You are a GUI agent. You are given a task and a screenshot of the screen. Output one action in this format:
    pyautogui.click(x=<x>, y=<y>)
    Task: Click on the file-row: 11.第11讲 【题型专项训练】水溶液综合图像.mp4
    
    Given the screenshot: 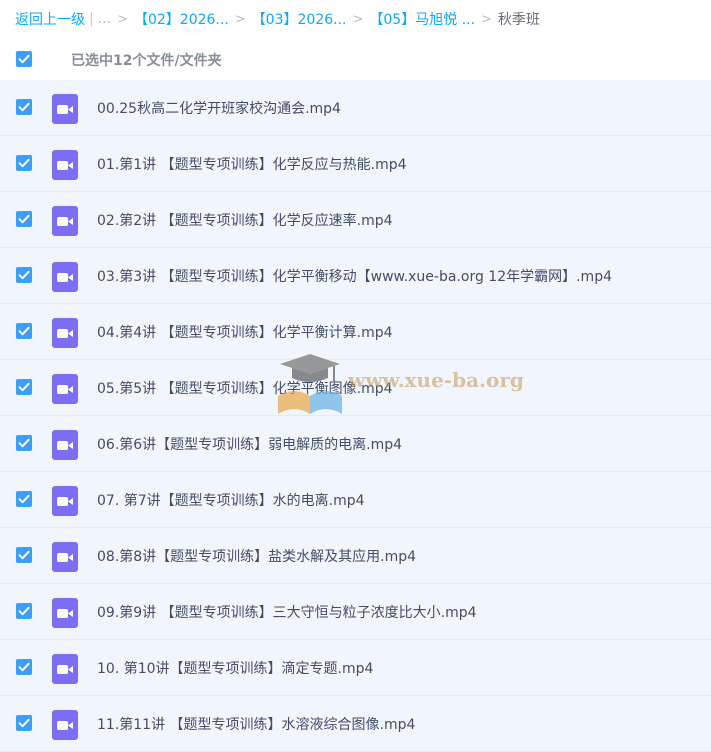 What is the action you would take?
    pyautogui.click(x=355, y=724)
    